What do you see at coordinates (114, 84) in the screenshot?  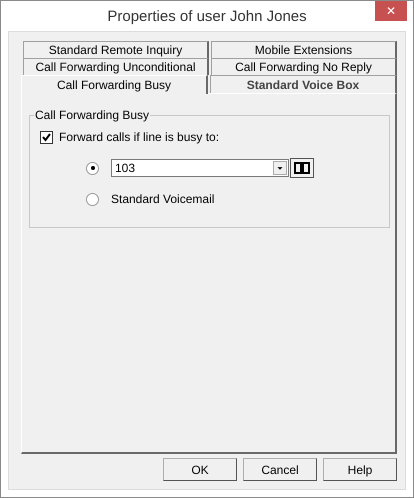 I see `tab: Call Forwarding Busy` at bounding box center [114, 84].